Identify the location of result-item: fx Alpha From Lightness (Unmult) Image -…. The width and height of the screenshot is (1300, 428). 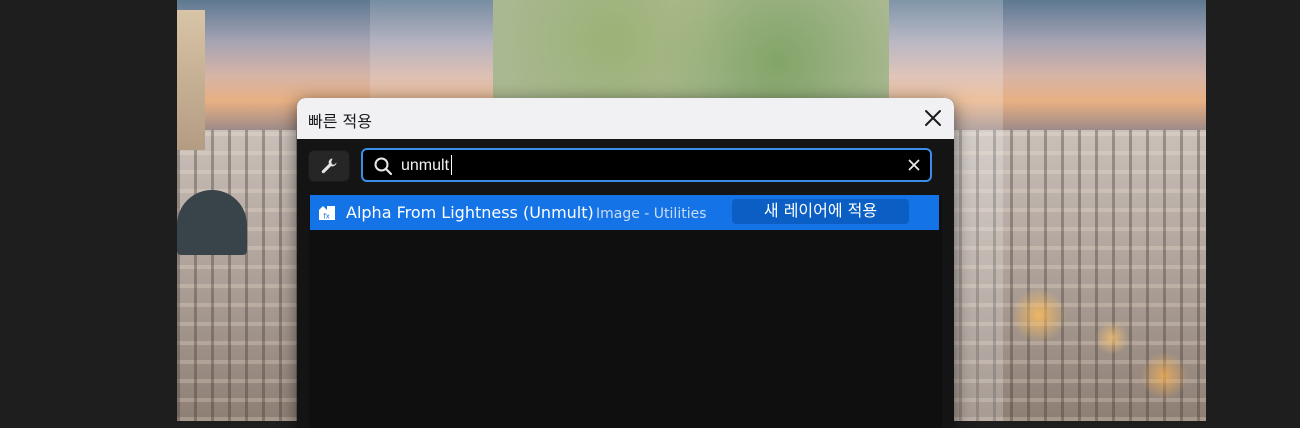
(624, 212).